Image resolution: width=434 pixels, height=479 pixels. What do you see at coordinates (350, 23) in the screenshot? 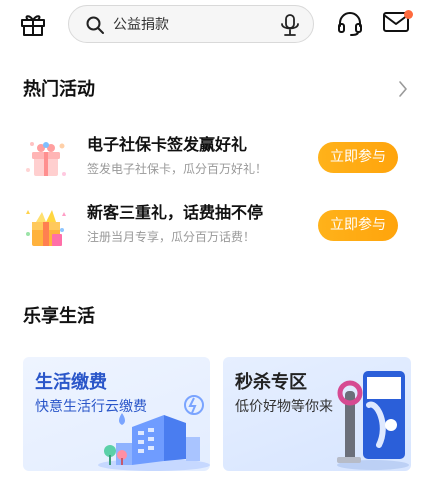
I see `headset-icon` at bounding box center [350, 23].